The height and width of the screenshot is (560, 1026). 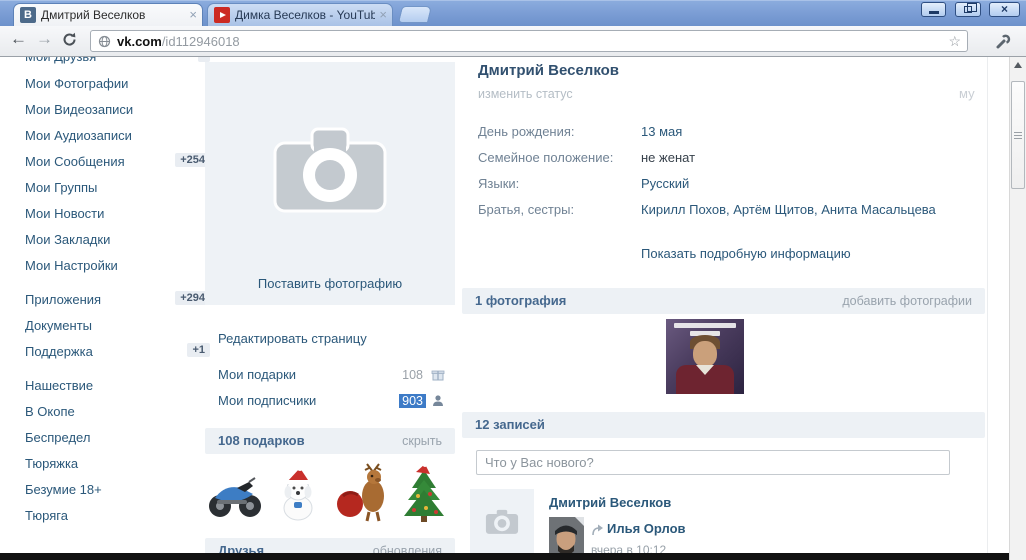 What do you see at coordinates (330, 402) in the screenshot?
I see `followers-counter-row: Мои подписчики 903` at bounding box center [330, 402].